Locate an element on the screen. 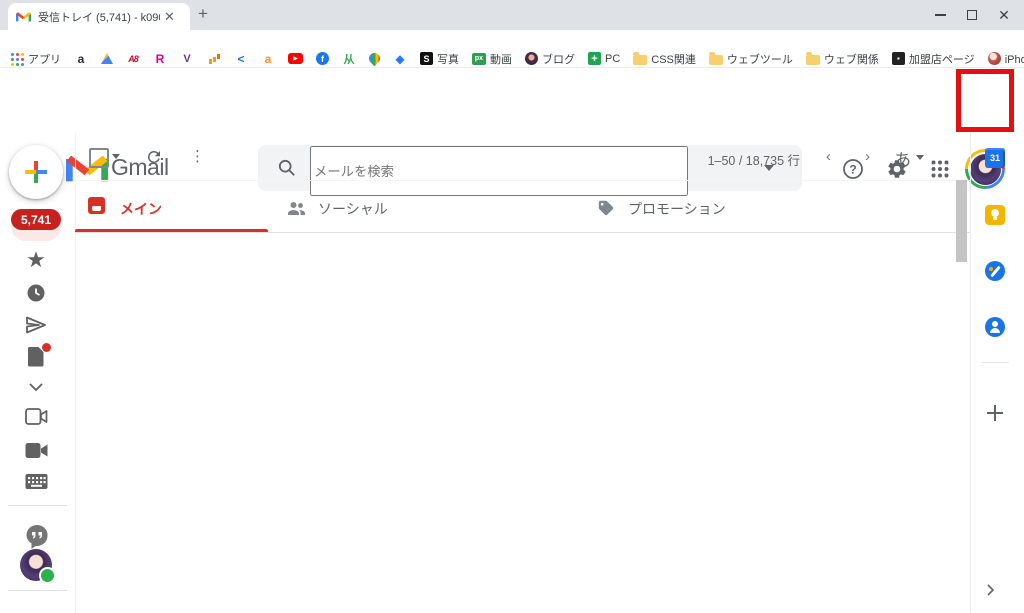 This screenshot has height=613, width=1024. refresh-button is located at coordinates (154, 157).